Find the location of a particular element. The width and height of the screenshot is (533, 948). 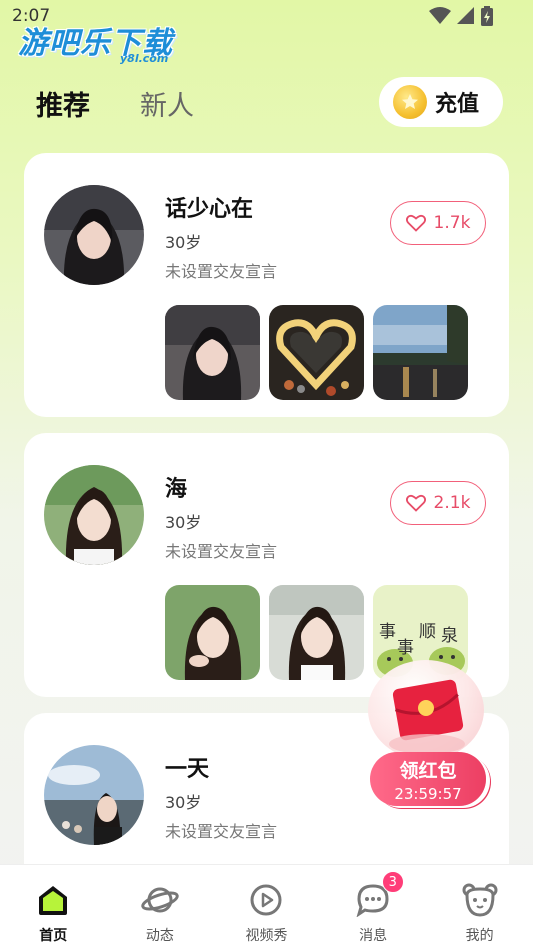

user-name: 话少心在 is located at coordinates (209, 209).